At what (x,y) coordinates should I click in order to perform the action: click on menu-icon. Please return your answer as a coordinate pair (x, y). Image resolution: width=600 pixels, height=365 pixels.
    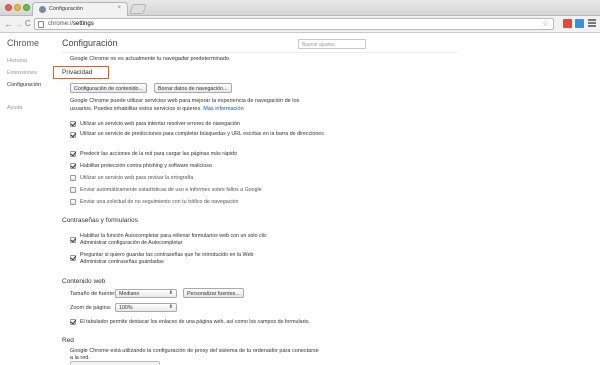
    Looking at the image, I should click on (592, 23).